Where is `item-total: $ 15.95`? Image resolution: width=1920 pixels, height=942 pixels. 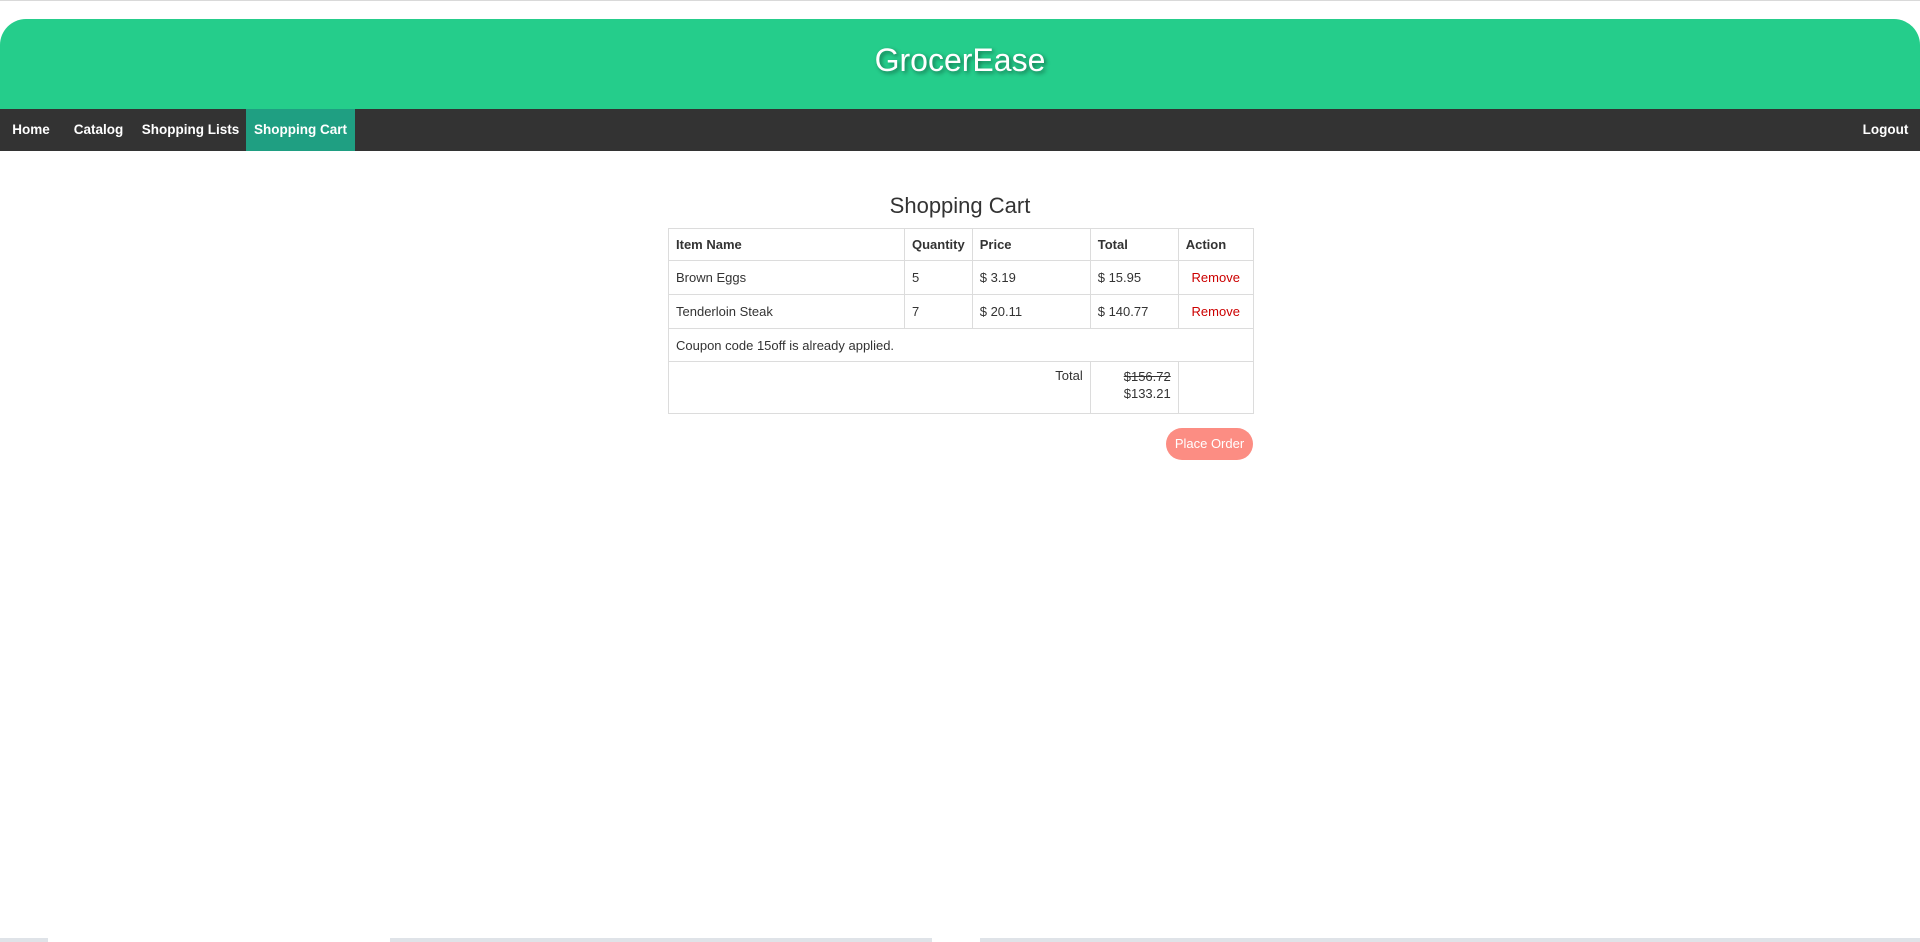 item-total: $ 15.95 is located at coordinates (1134, 277).